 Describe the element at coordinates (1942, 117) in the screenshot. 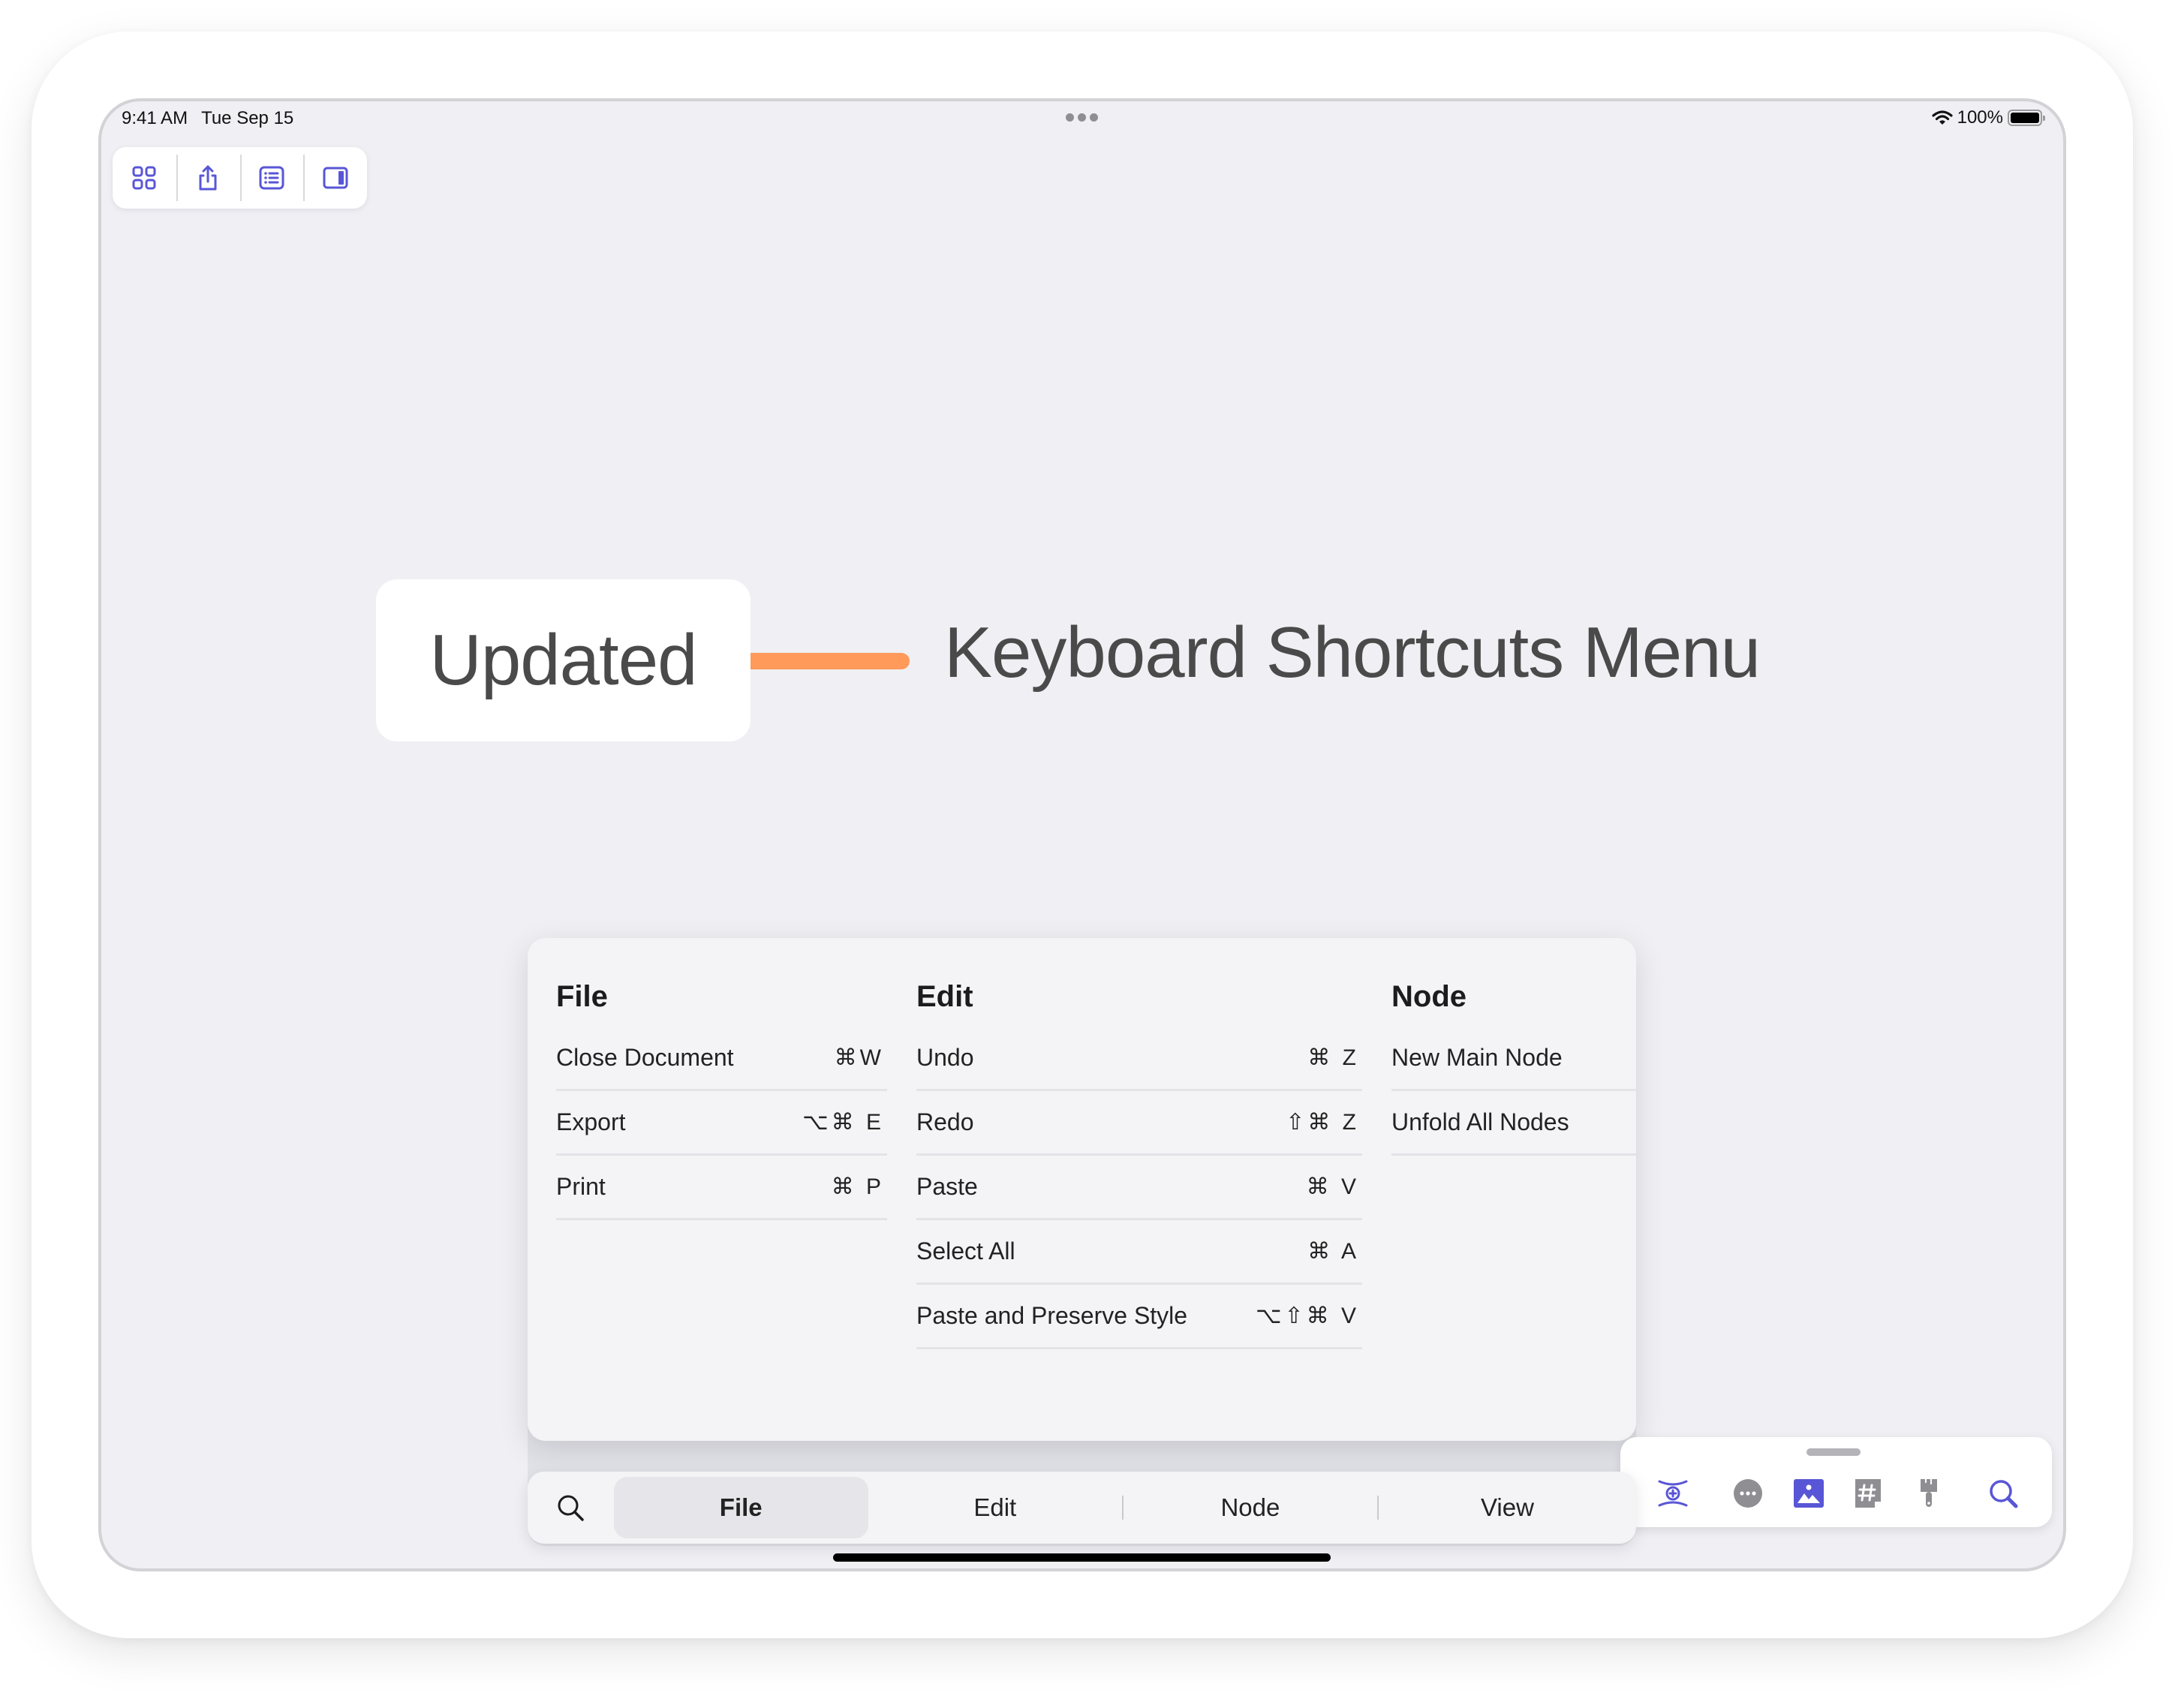

I see `wifi-icon` at that location.